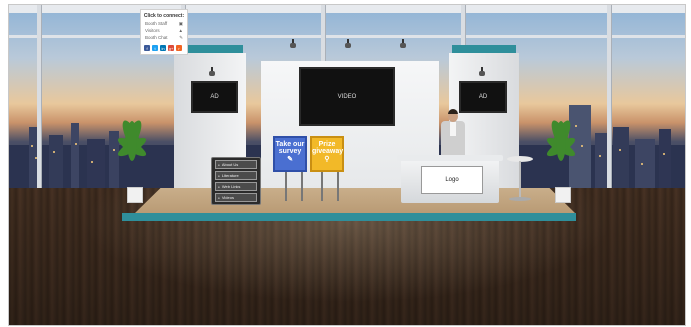 This screenshot has height=327, width=691. Describe the element at coordinates (290, 159) in the screenshot. I see `pencil-icon: ✎` at that location.